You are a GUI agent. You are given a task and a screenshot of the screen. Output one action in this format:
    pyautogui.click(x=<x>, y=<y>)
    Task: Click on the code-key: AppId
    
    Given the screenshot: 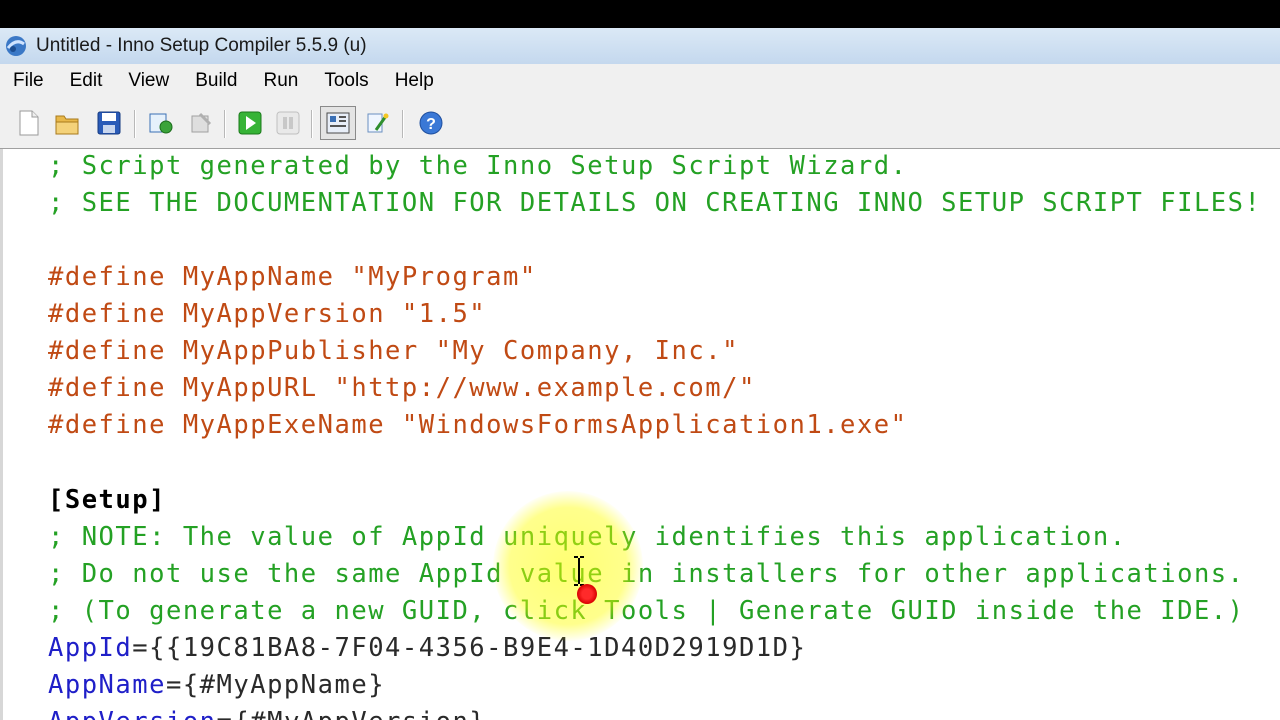 What is the action you would take?
    pyautogui.click(x=90, y=648)
    